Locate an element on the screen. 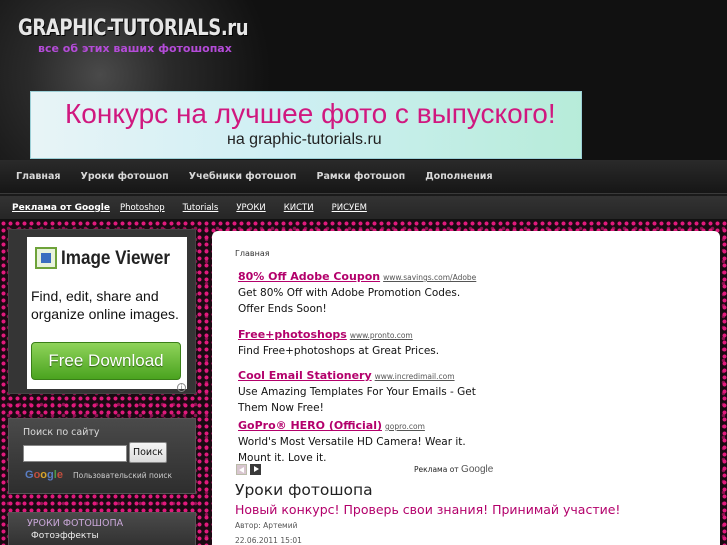 Image resolution: width=727 pixels, height=545 pixels. custom-search-label: Пользовательский поиск is located at coordinates (123, 475).